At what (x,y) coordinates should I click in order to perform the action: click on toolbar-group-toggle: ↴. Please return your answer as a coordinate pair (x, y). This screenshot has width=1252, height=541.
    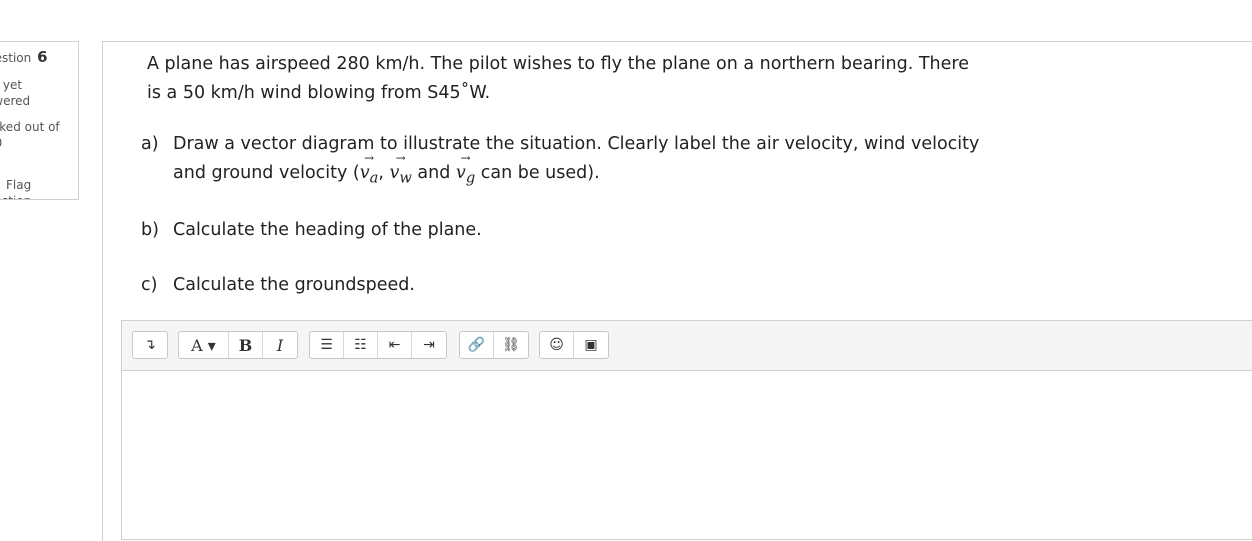
    Looking at the image, I should click on (150, 345).